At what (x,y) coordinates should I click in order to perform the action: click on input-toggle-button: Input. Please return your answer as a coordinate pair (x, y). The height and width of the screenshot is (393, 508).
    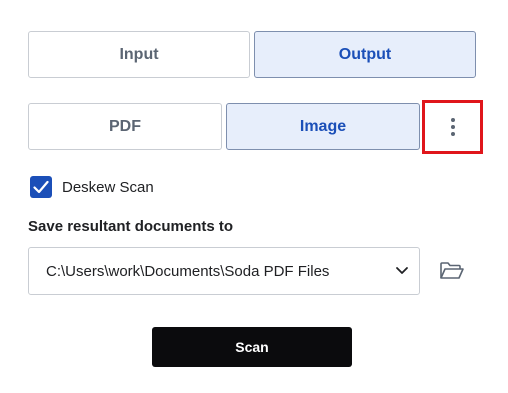
    Looking at the image, I should click on (139, 54).